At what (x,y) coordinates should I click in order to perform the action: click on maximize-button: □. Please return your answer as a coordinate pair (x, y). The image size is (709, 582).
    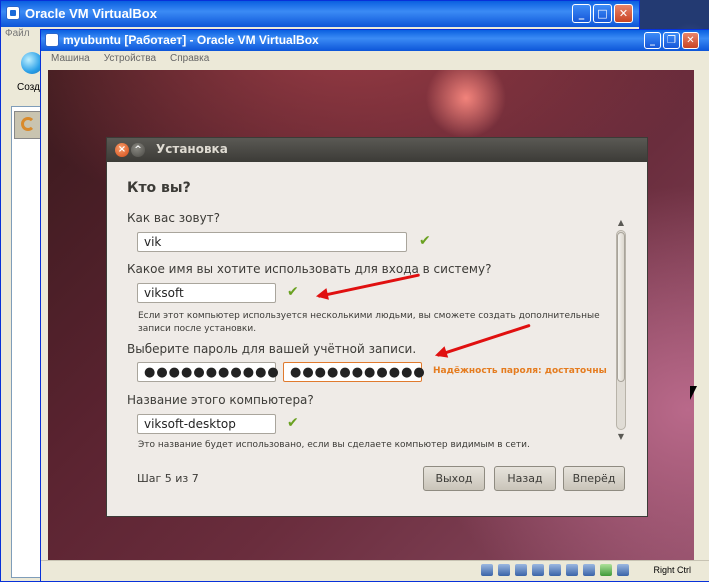
    Looking at the image, I should click on (602, 13).